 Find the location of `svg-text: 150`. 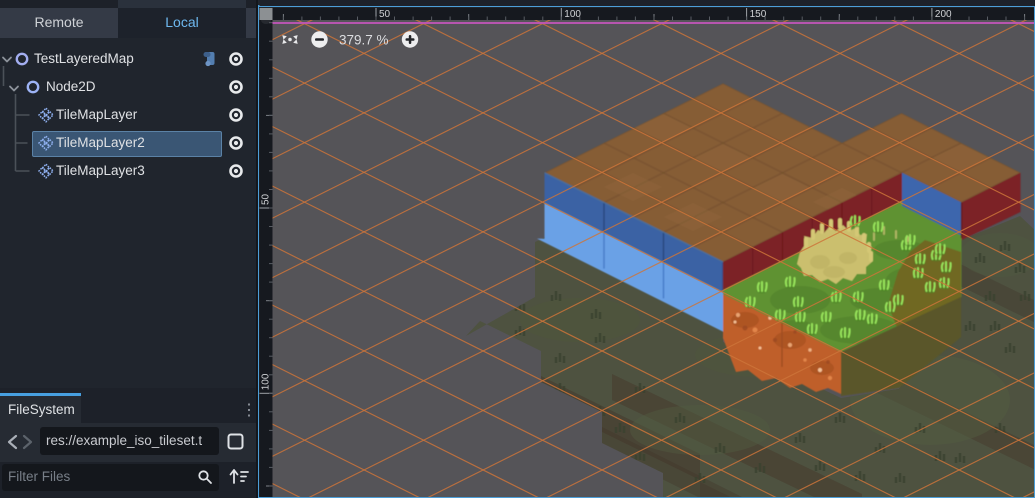

svg-text: 150 is located at coordinates (758, 14).